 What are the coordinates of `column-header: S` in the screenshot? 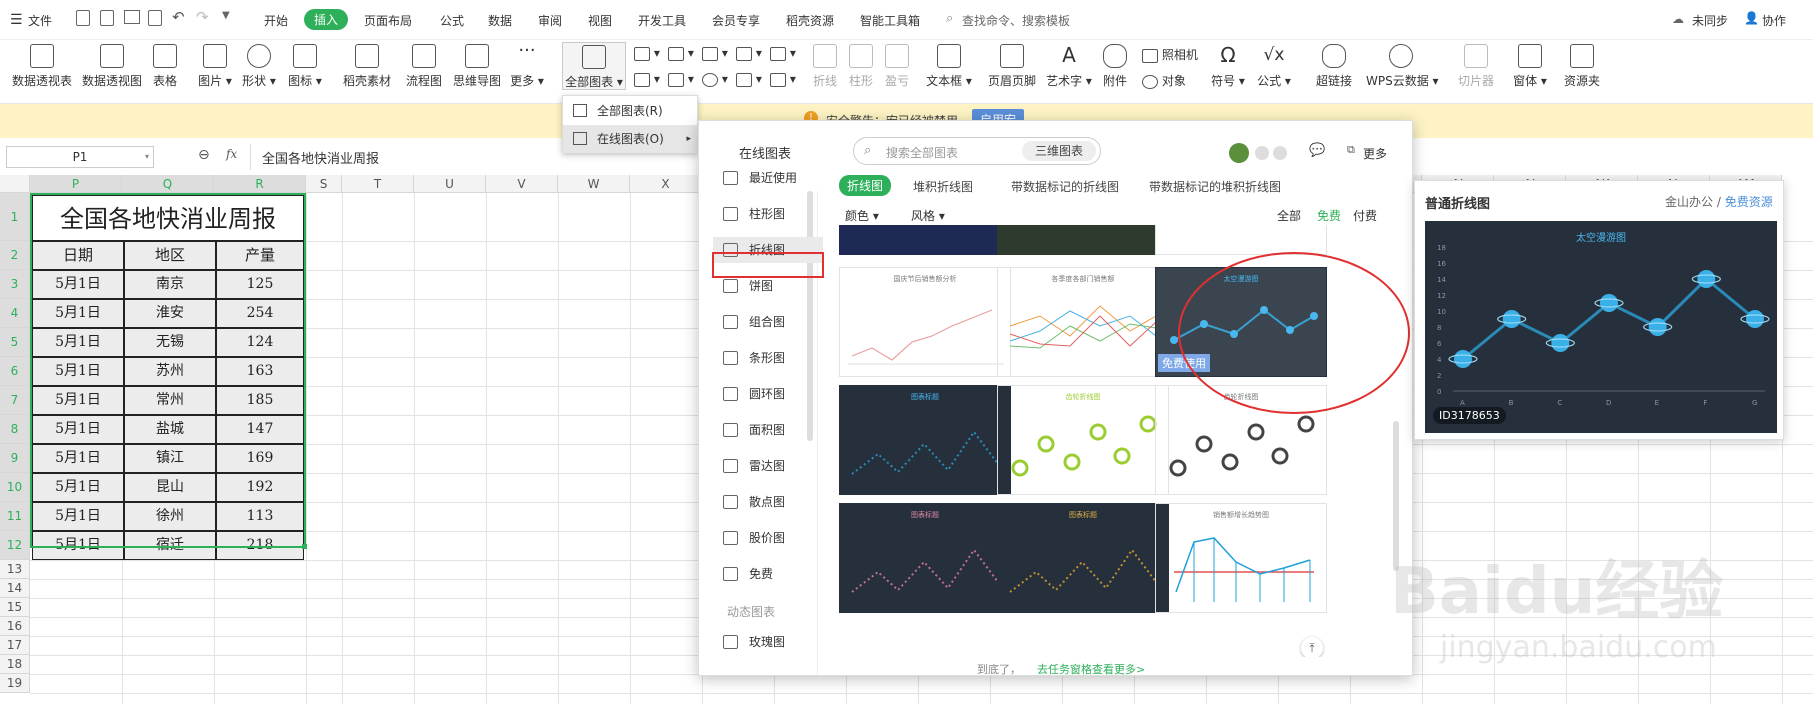 It's located at (324, 184).